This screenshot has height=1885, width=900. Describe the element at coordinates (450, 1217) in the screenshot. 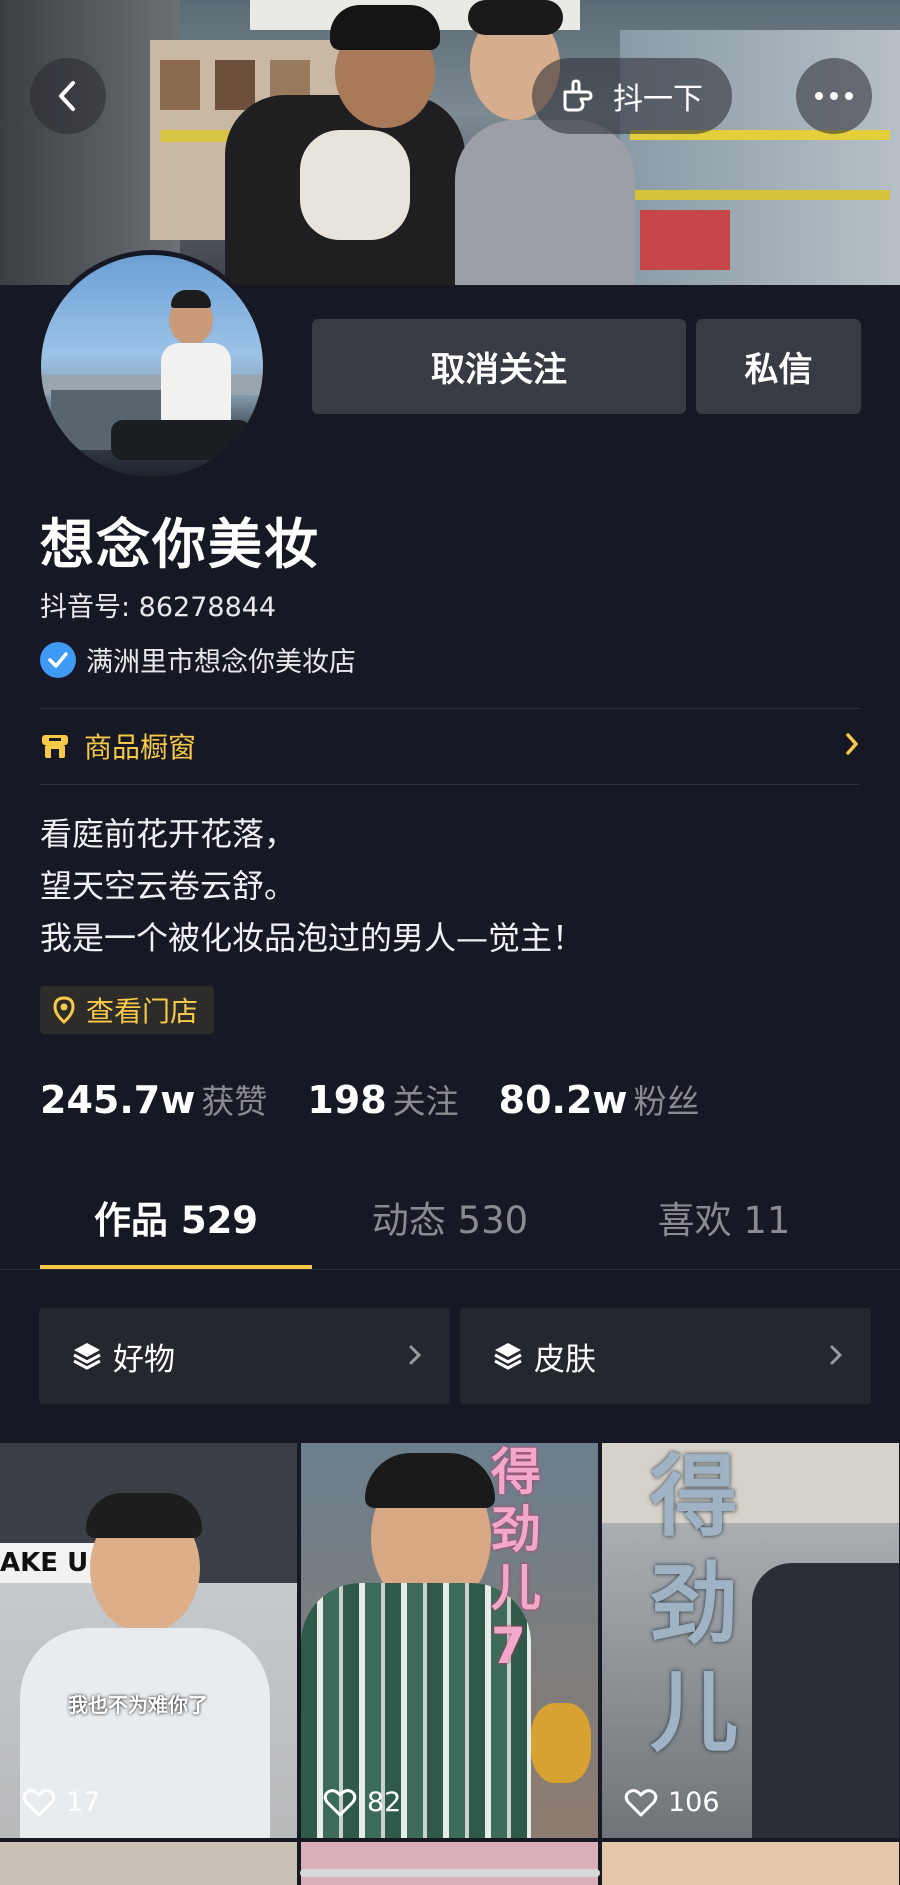

I see `tab-activity: 动态 530` at that location.